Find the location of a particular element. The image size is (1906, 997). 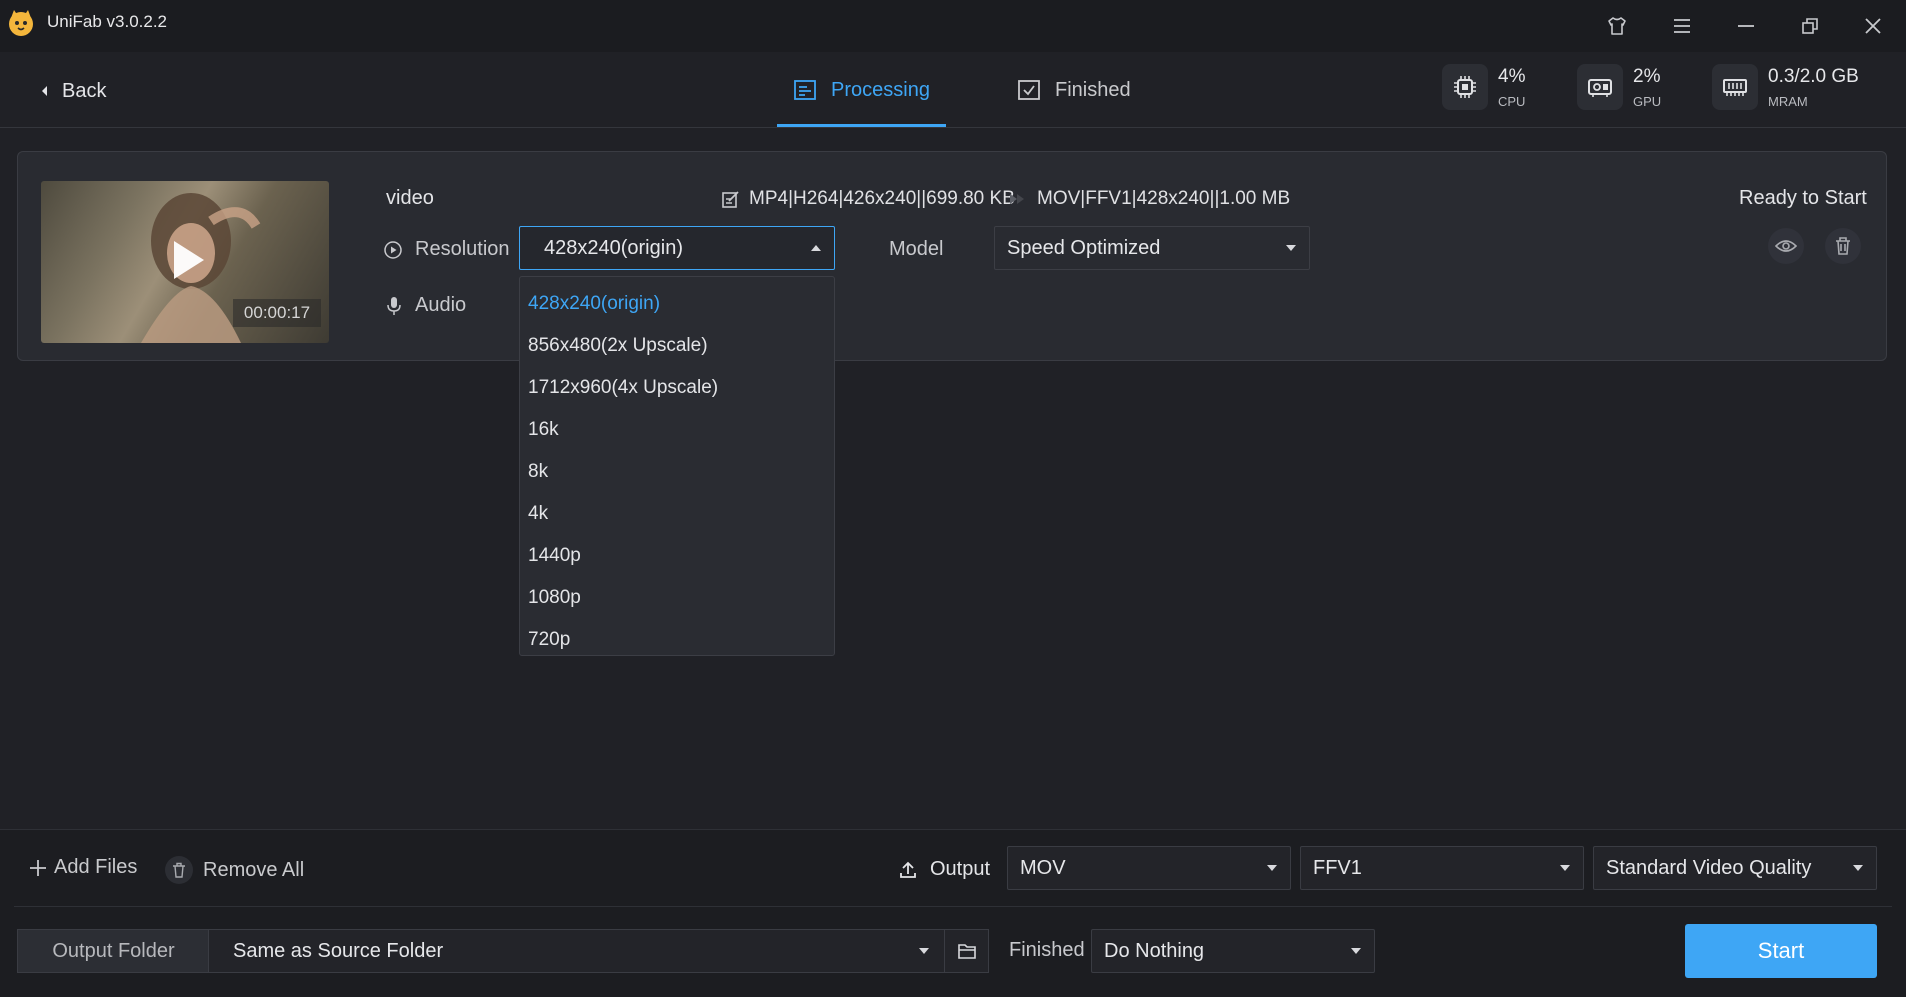

browse-folder-button is located at coordinates (966, 951).